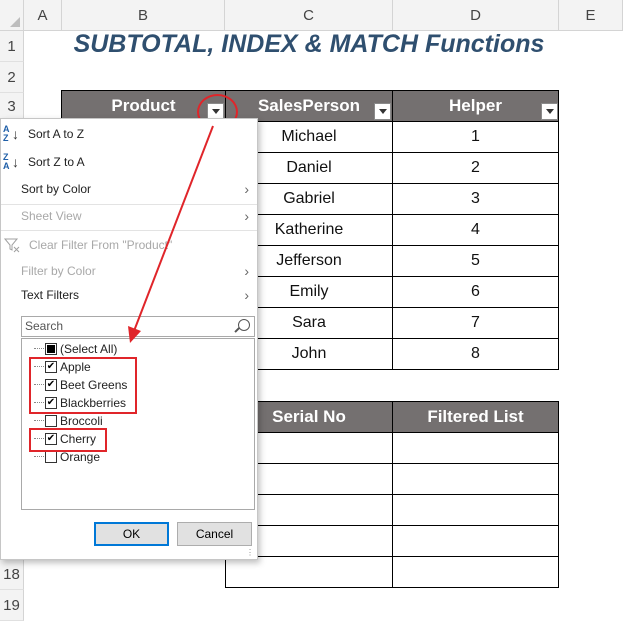  Describe the element at coordinates (475, 15) in the screenshot. I see `column-label: D` at that location.